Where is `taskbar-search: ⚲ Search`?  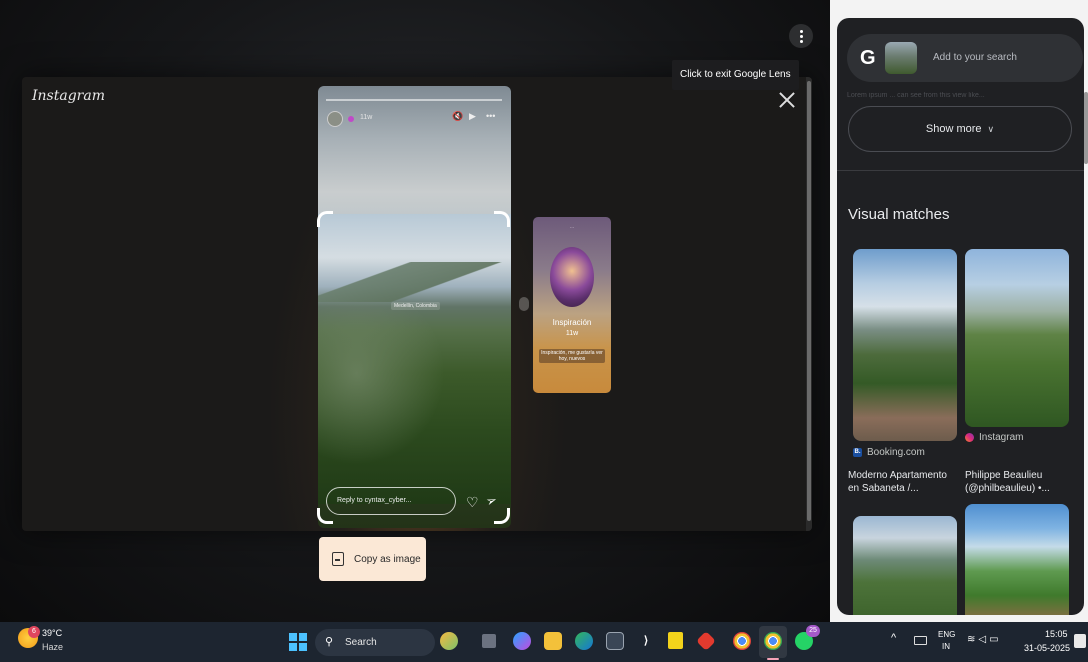 taskbar-search: ⚲ Search is located at coordinates (375, 642).